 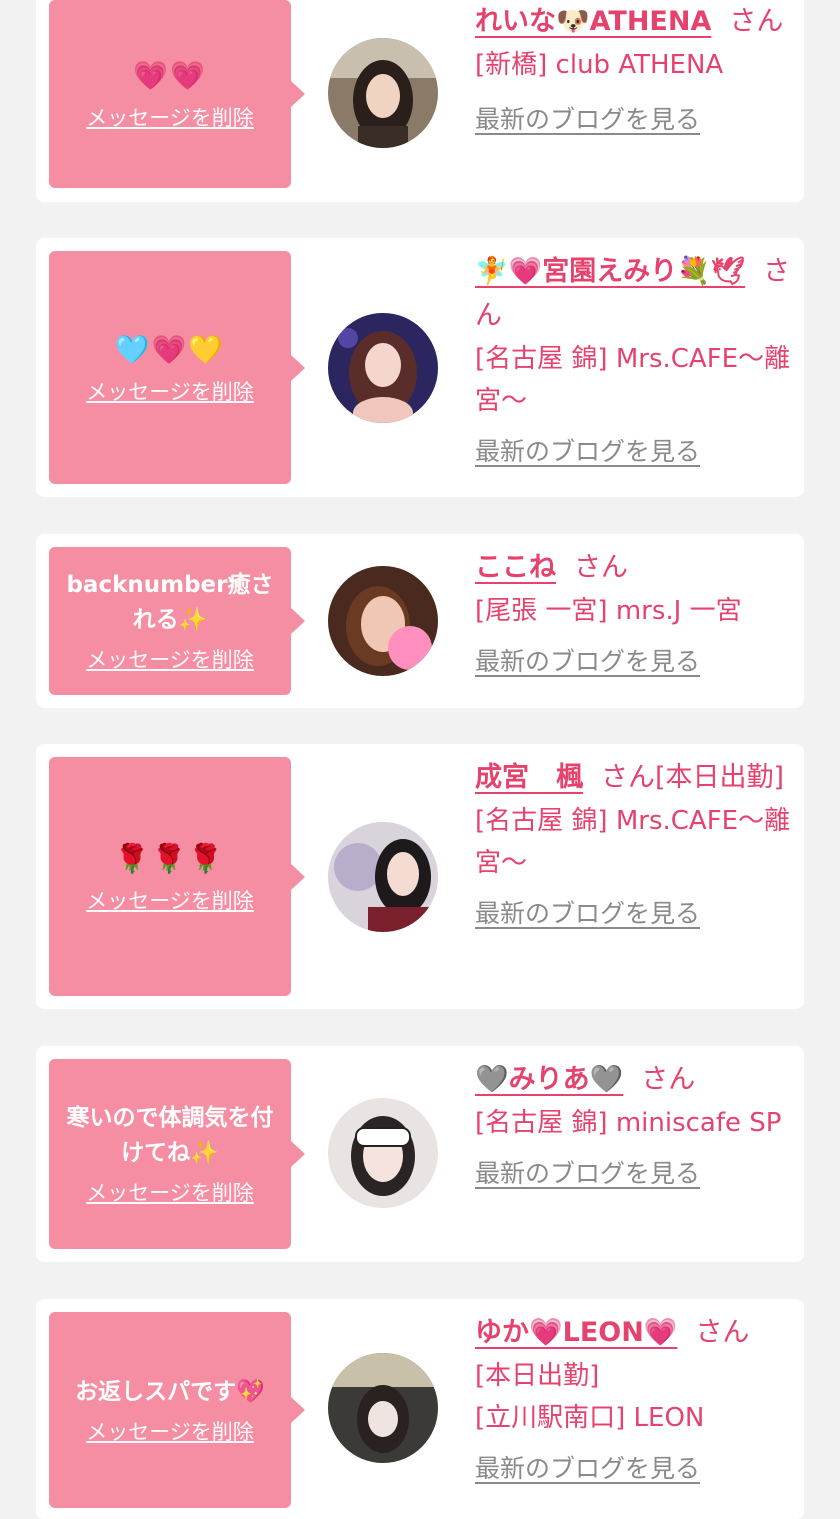 I want to click on message-bubble: お返しスパです💖 メッセージを削除, so click(x=177, y=1410).